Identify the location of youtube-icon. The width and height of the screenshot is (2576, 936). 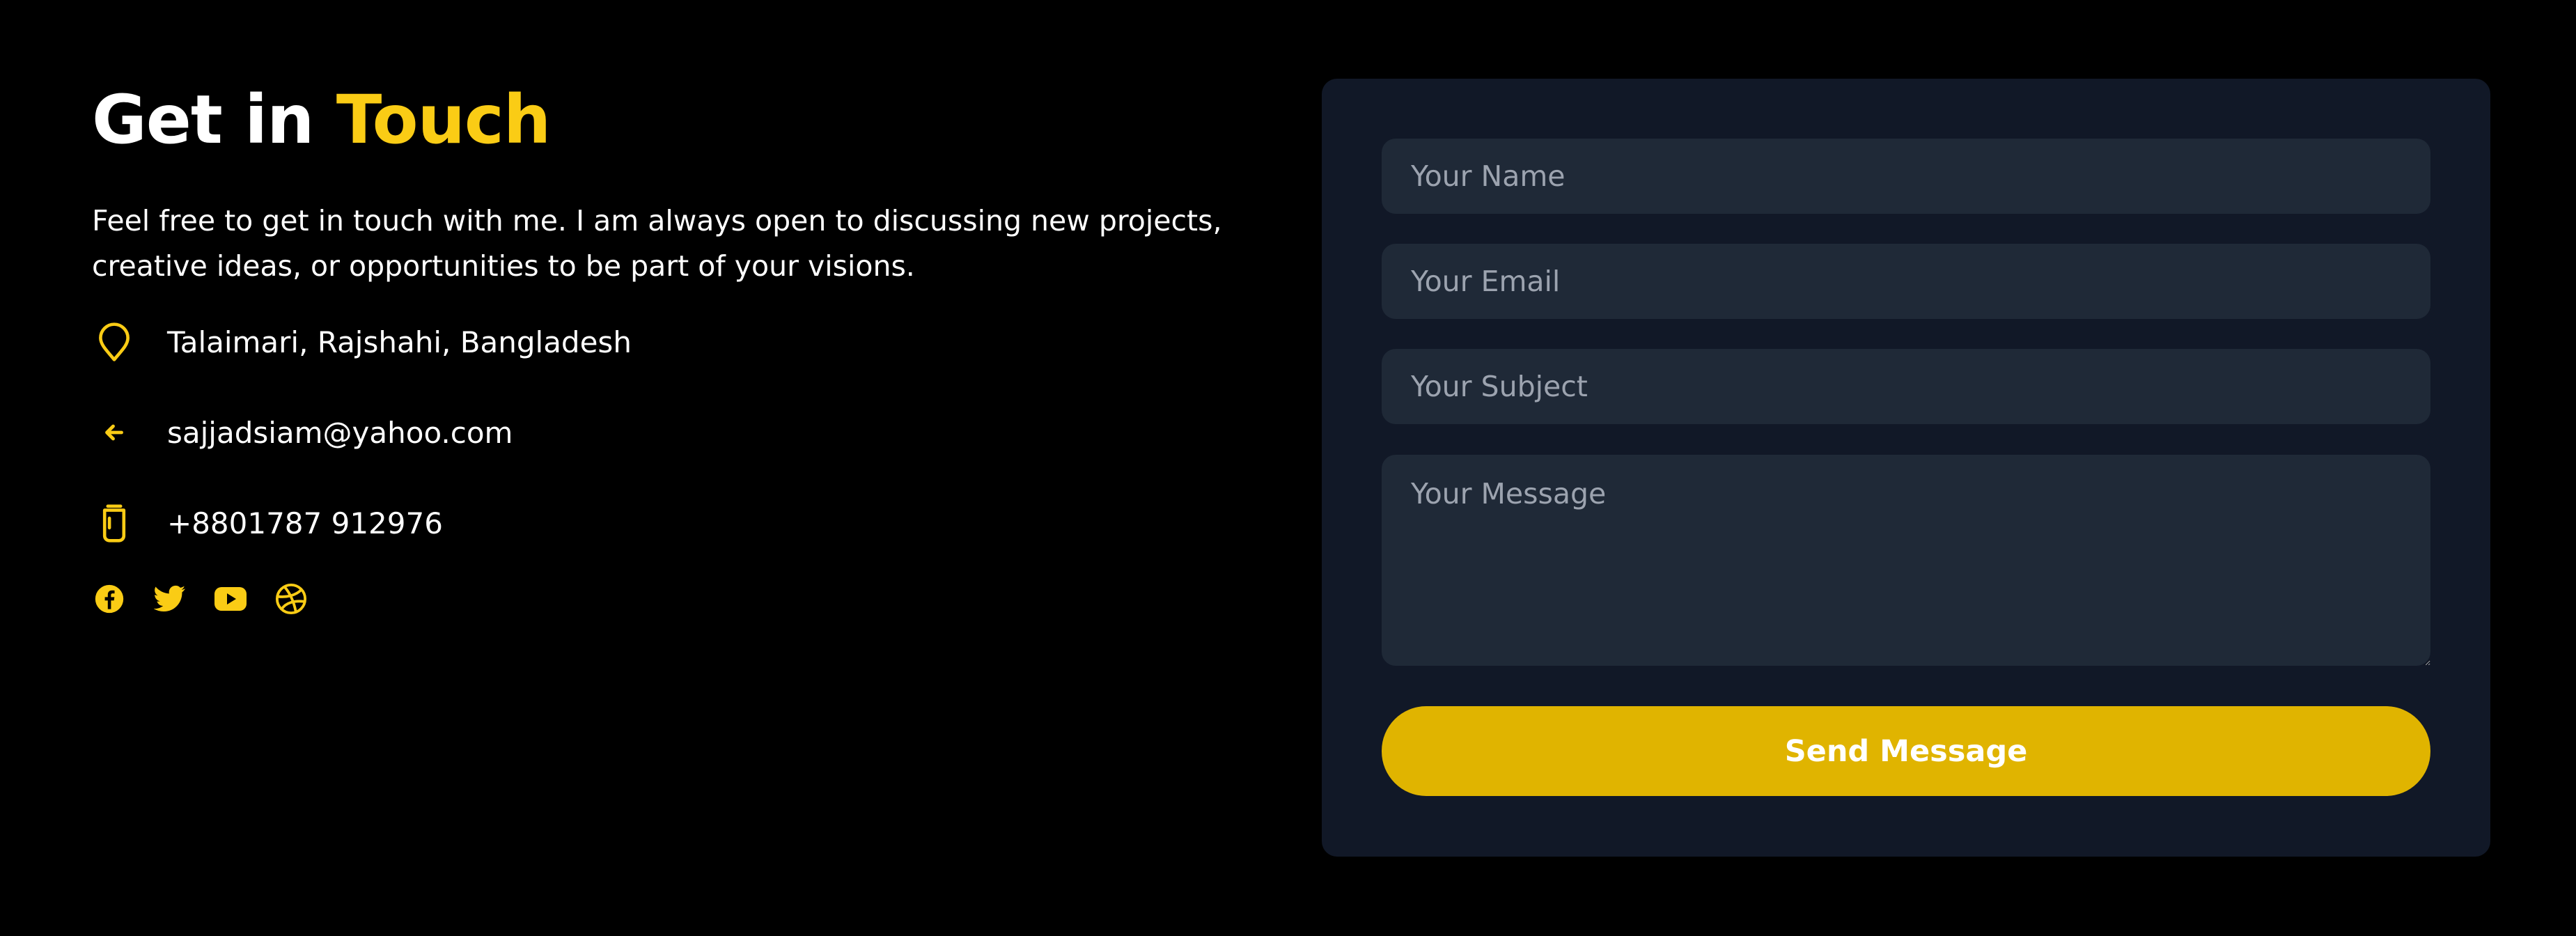
(230, 599).